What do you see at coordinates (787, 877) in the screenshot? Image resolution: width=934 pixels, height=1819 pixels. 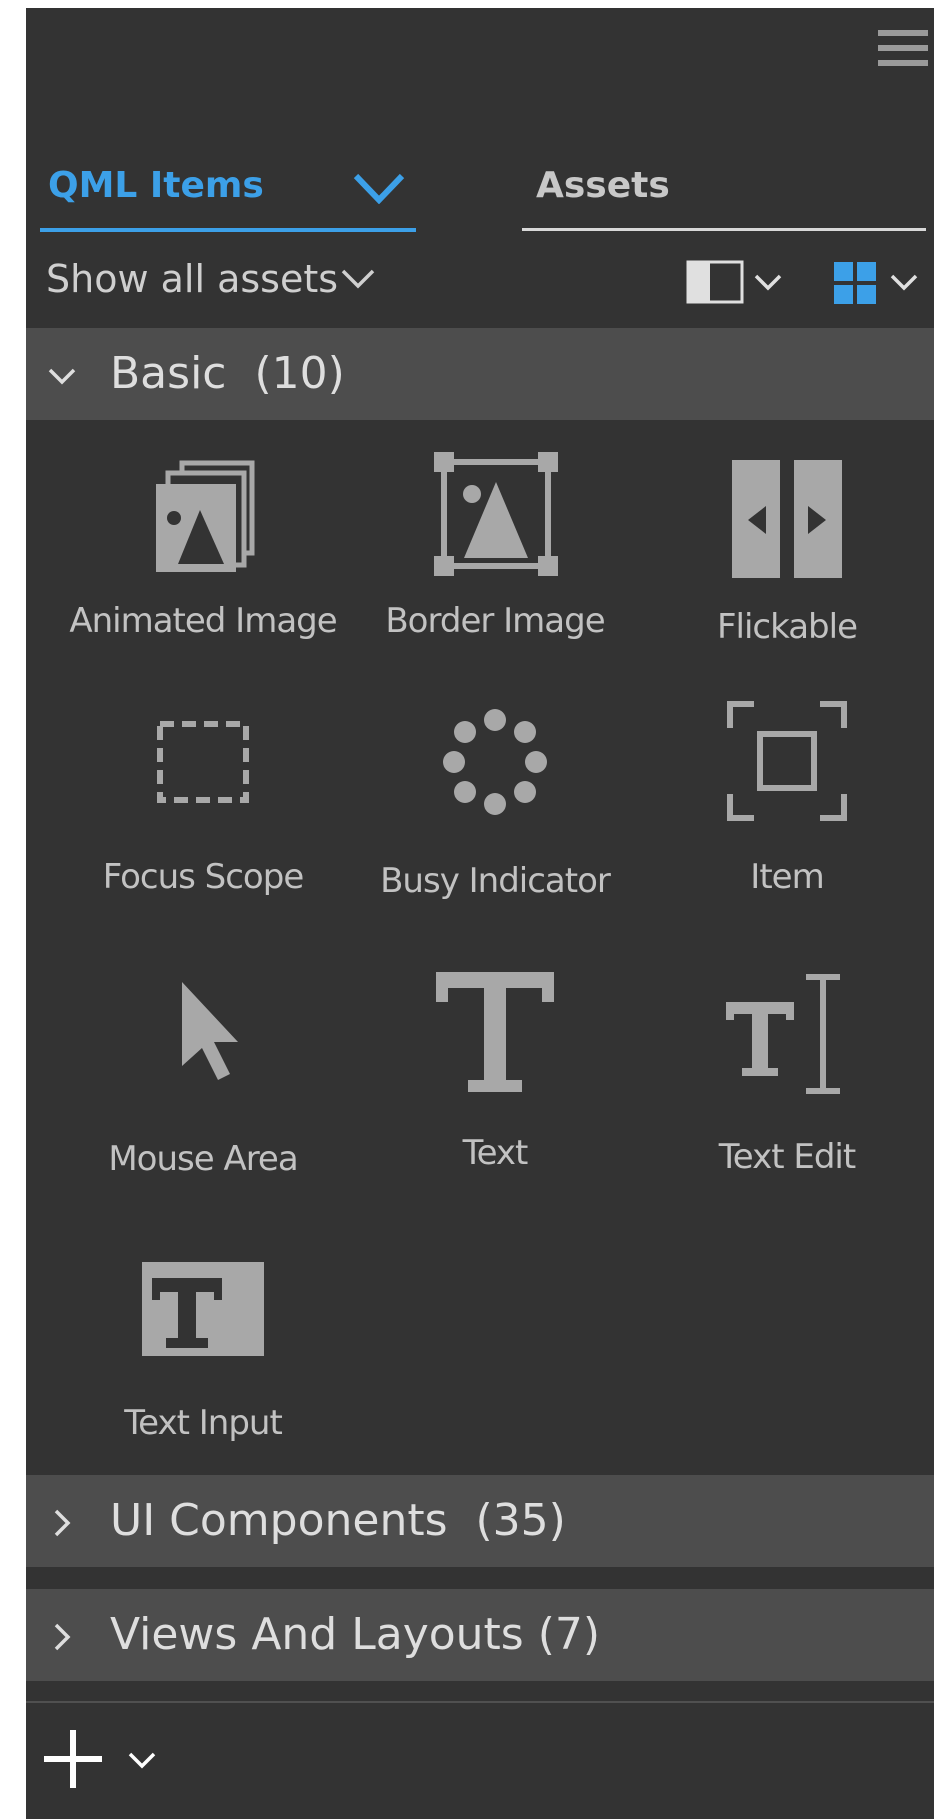 I see `item-label: Item` at bounding box center [787, 877].